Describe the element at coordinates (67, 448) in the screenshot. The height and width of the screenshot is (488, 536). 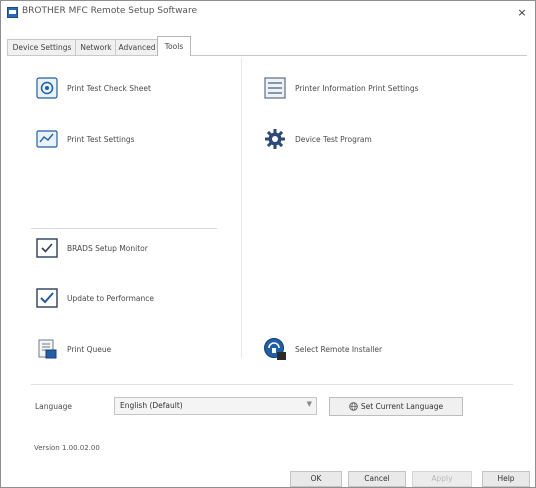
I see `version-text: Version 1.00.02.00` at that location.